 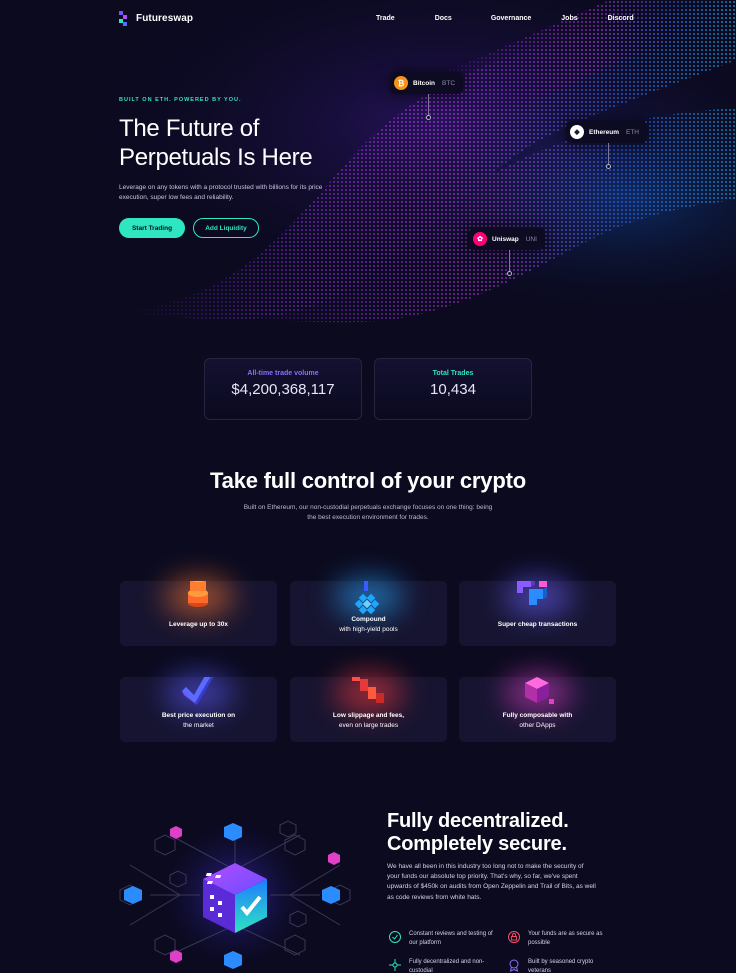 I want to click on security-point-text: Fully decentralized and non-custodial, so click(x=447, y=966).